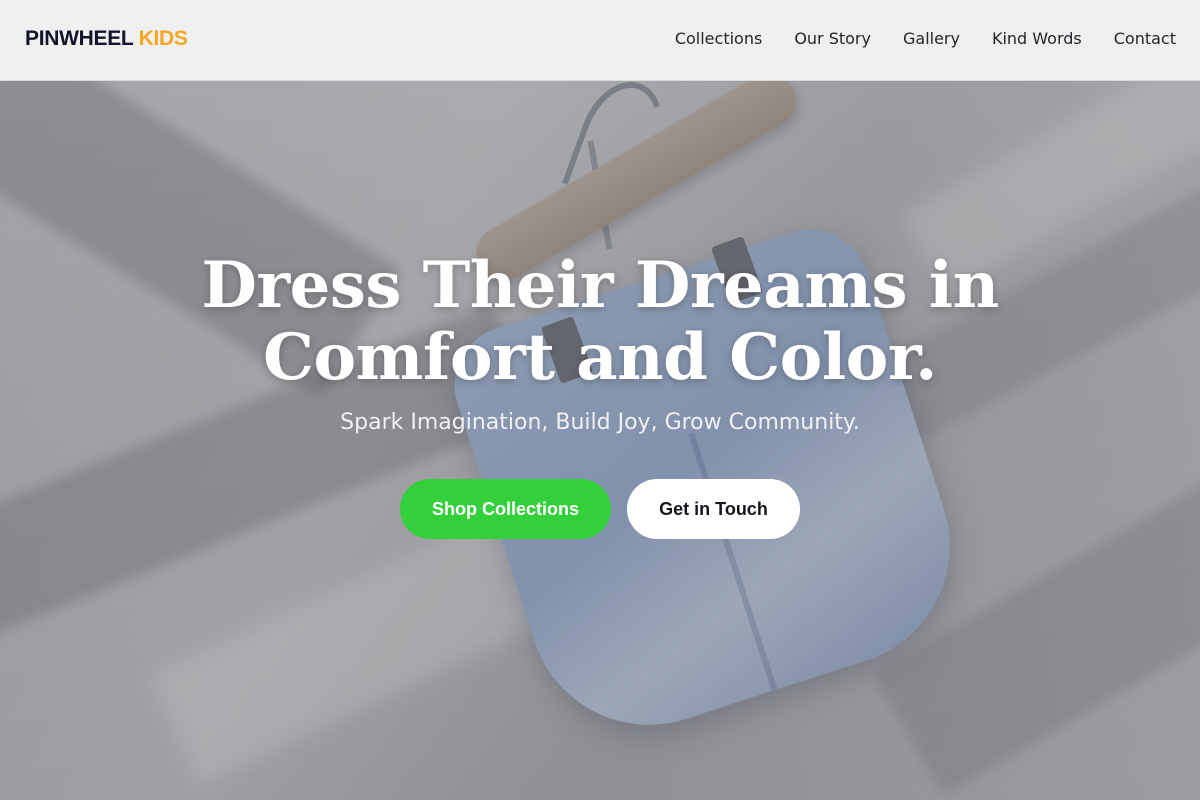 Image resolution: width=1200 pixels, height=800 pixels. Describe the element at coordinates (600, 357) in the screenshot. I see `headline-line-2: Comfort and Color.` at that location.